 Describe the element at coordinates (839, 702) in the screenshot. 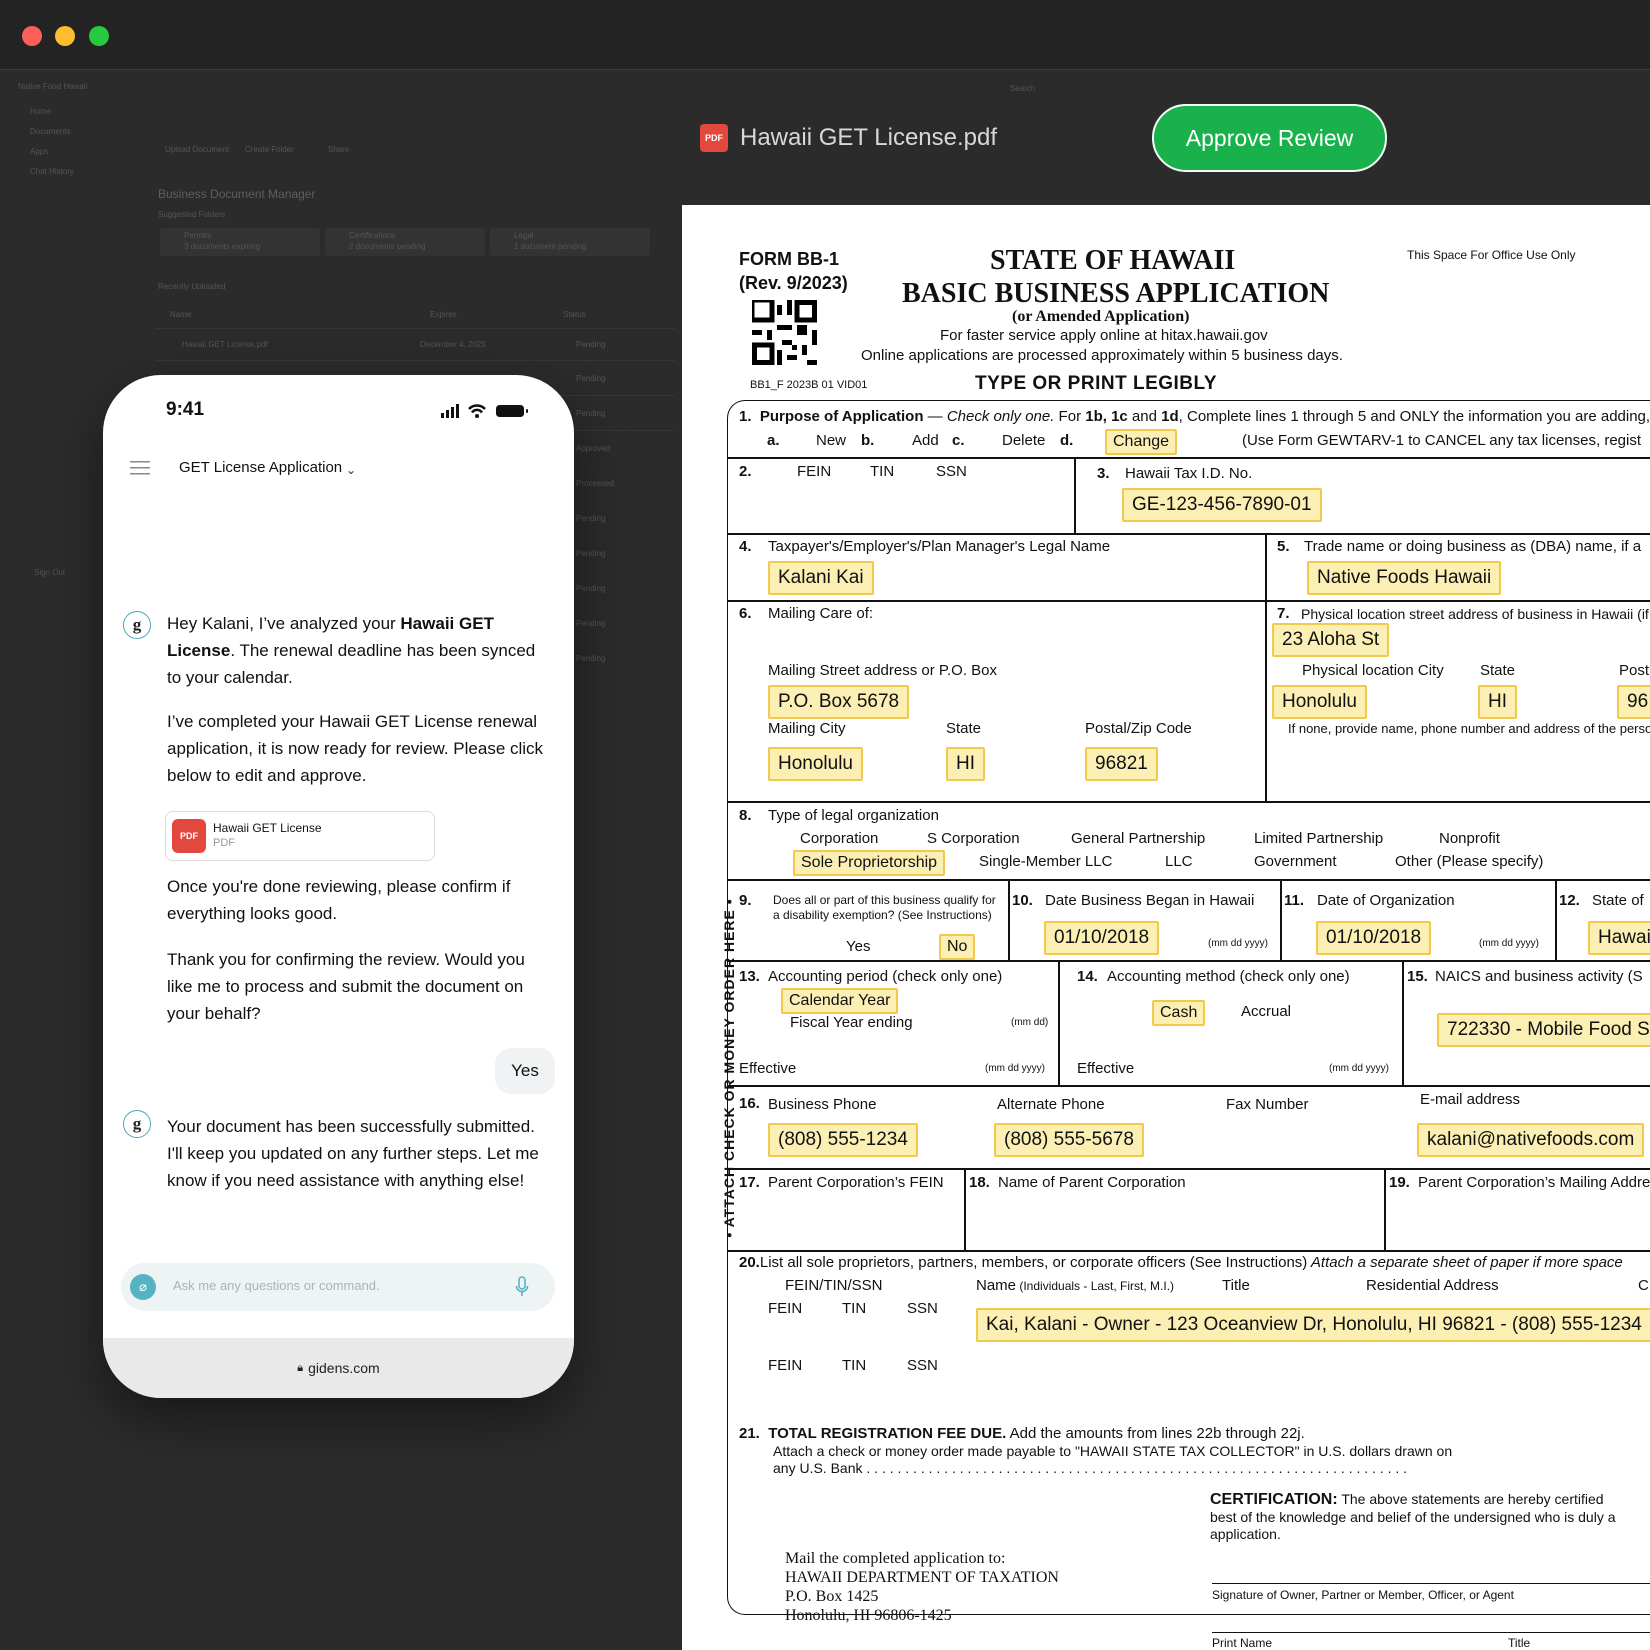

I see `mail-street-field: P.O. Box 5678` at that location.